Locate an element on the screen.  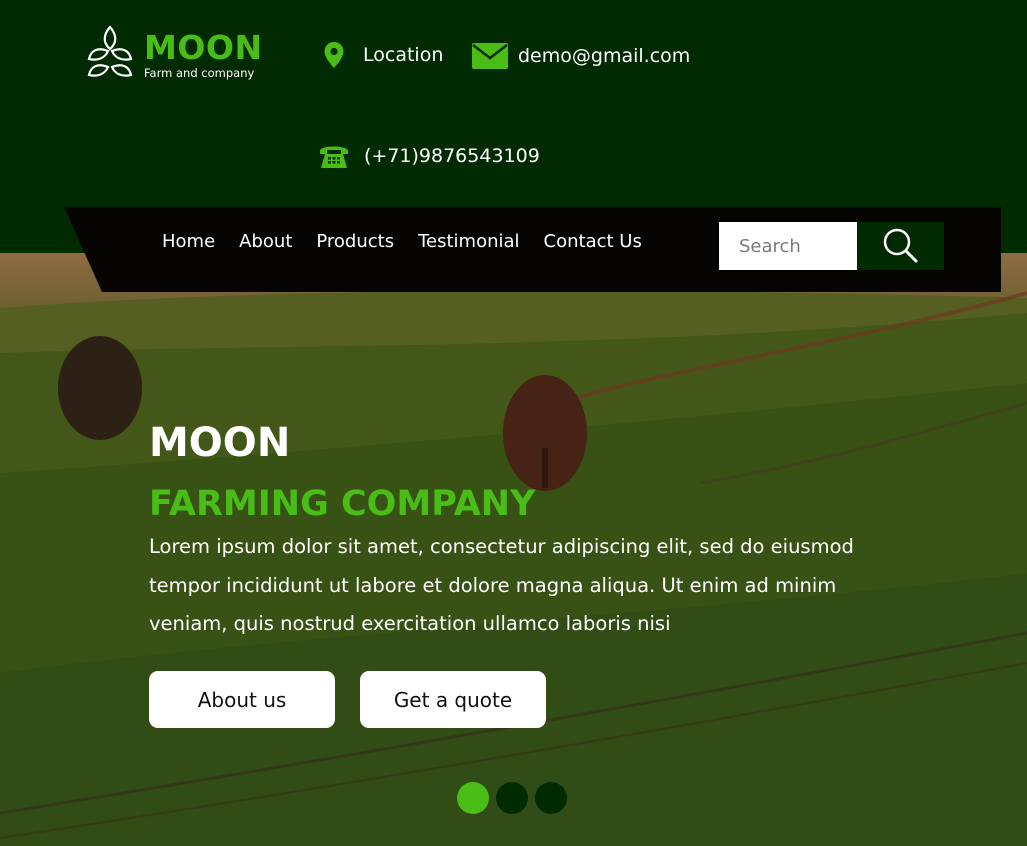
brand-logo: MOON Farm and company is located at coordinates (186, 55).